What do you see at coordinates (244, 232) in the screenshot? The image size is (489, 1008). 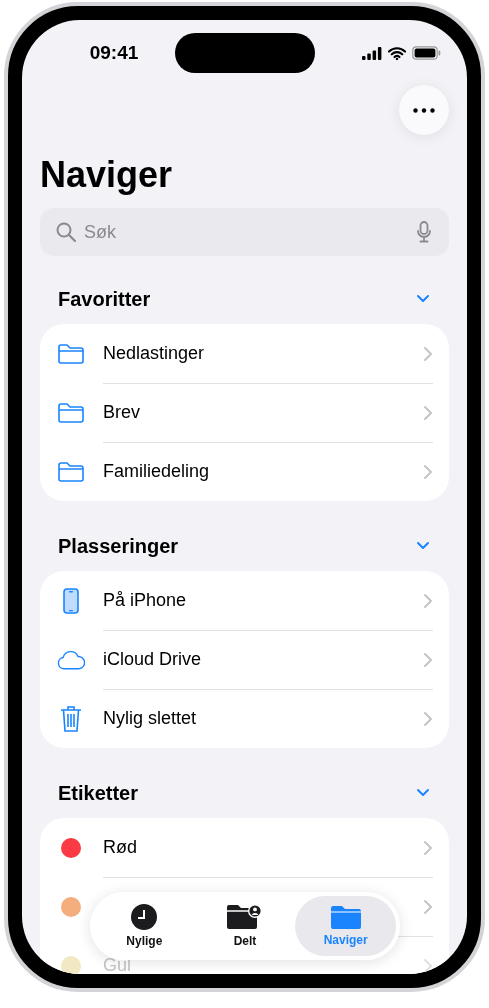 I see `search-field: Søk` at bounding box center [244, 232].